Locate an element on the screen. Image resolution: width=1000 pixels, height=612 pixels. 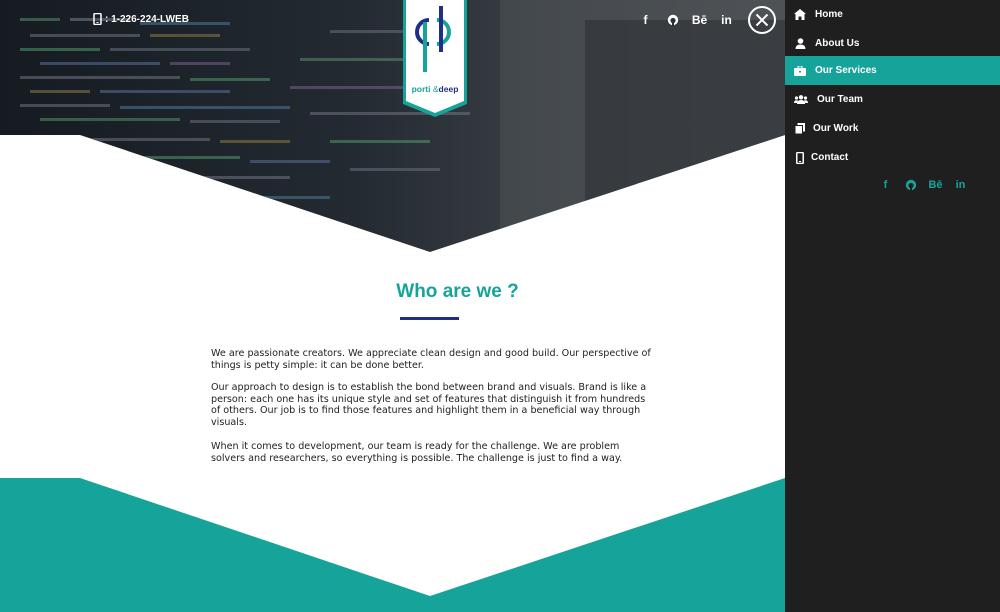
portfolio-icon is located at coordinates (800, 129).